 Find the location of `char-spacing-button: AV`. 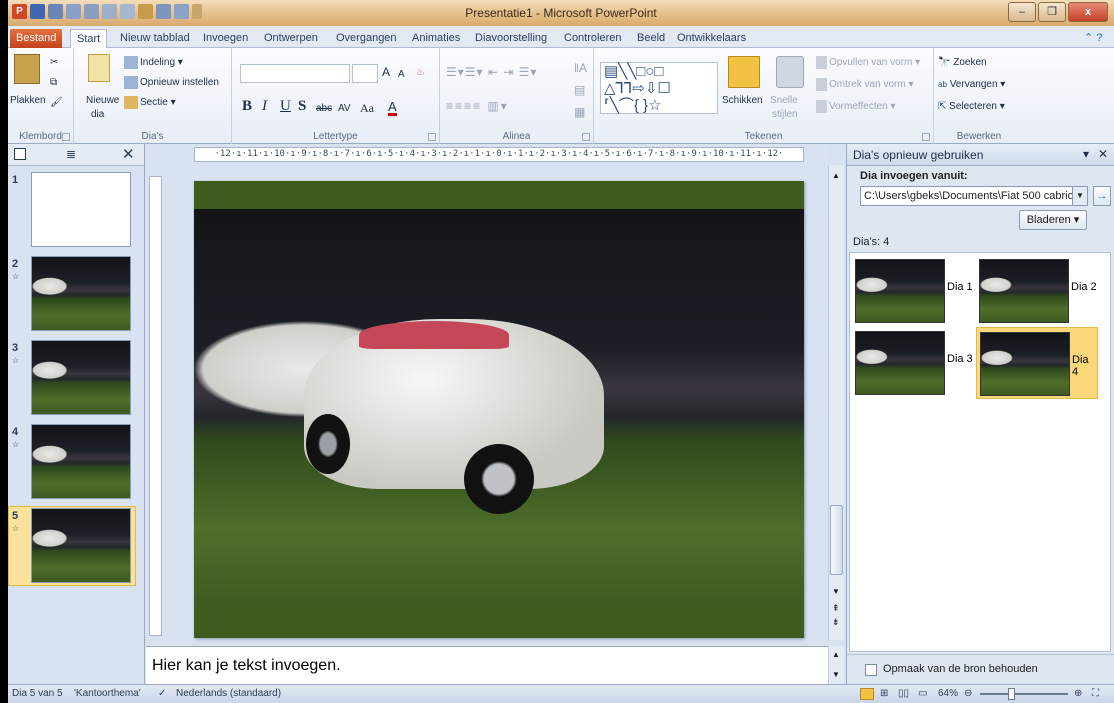

char-spacing-button: AV is located at coordinates (344, 108).